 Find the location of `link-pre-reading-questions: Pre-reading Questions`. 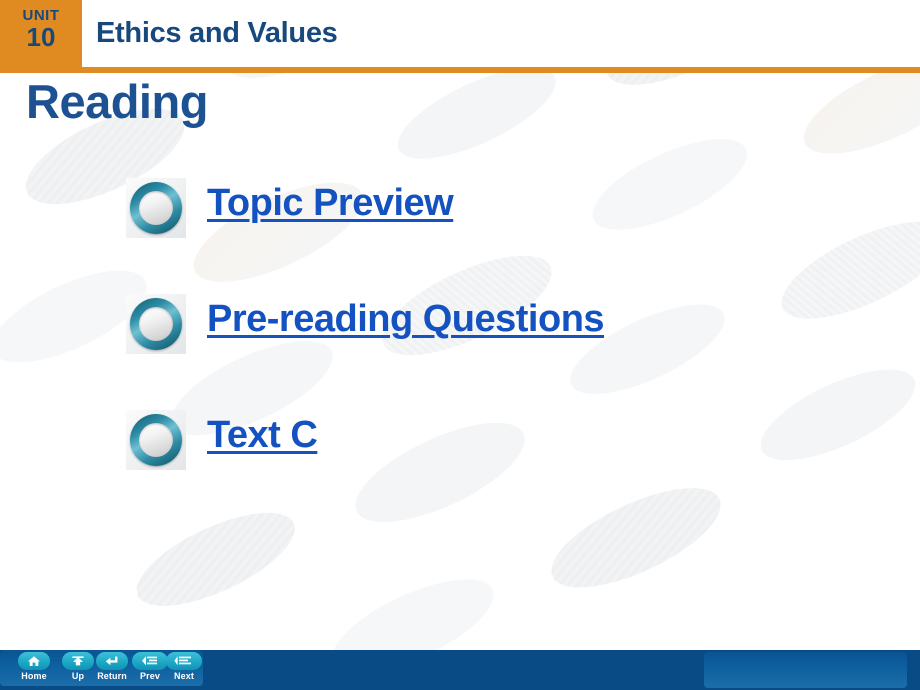

link-pre-reading-questions: Pre-reading Questions is located at coordinates (406, 319).